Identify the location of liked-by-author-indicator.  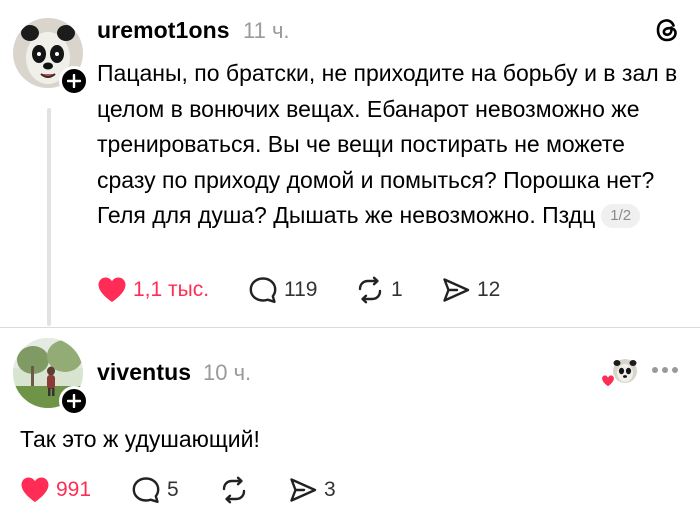
(620, 373).